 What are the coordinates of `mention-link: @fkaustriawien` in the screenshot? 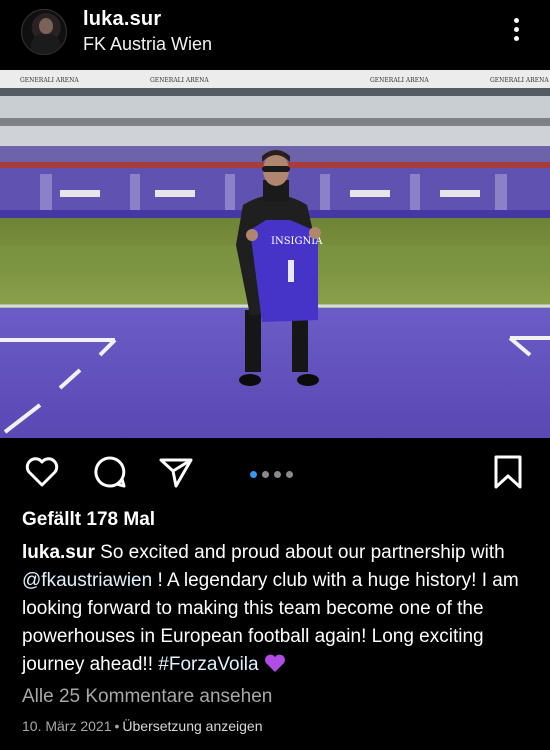 It's located at (87, 580).